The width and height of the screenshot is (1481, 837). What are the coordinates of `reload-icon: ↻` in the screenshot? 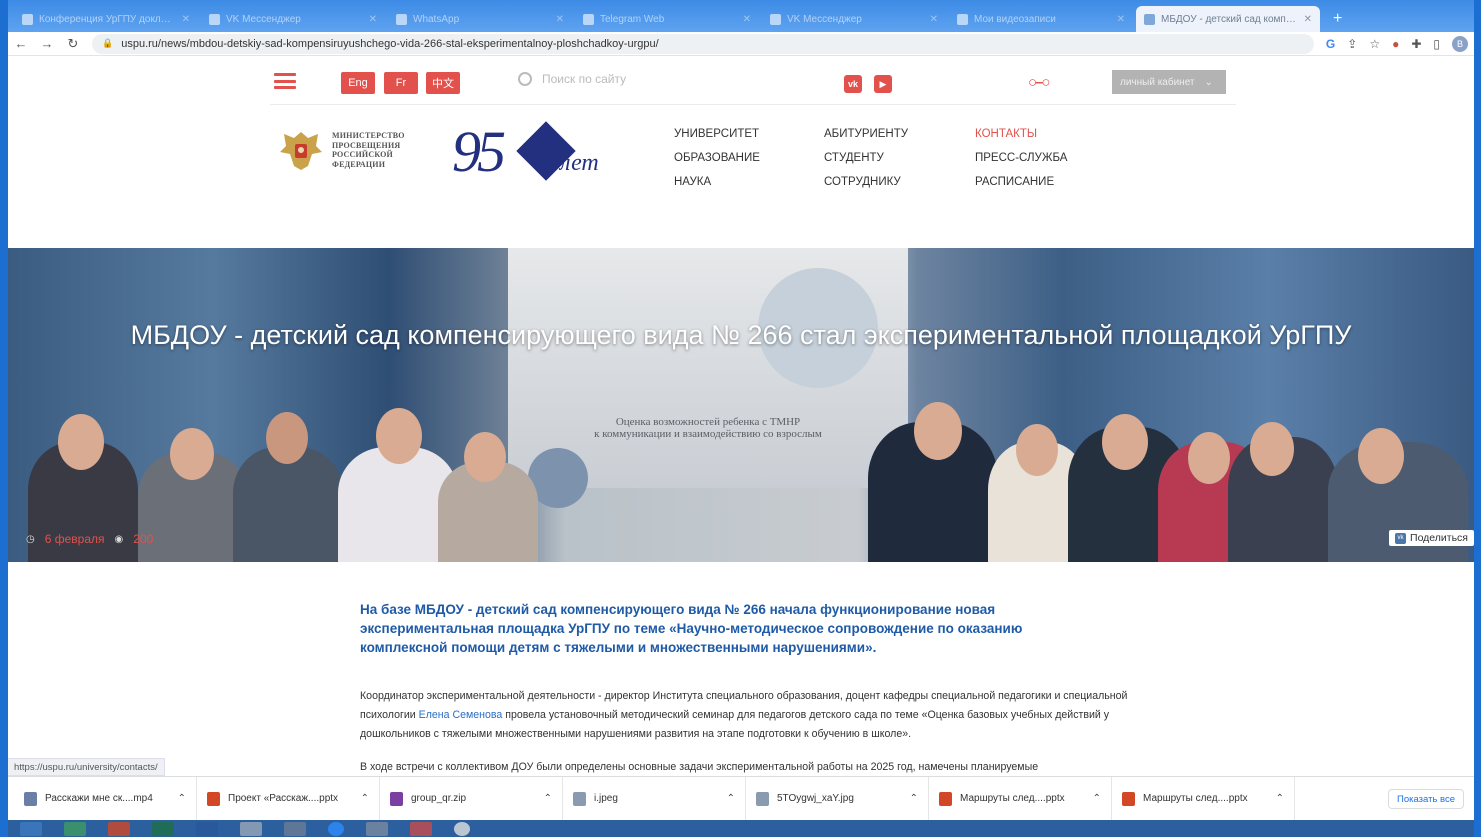 It's located at (73, 44).